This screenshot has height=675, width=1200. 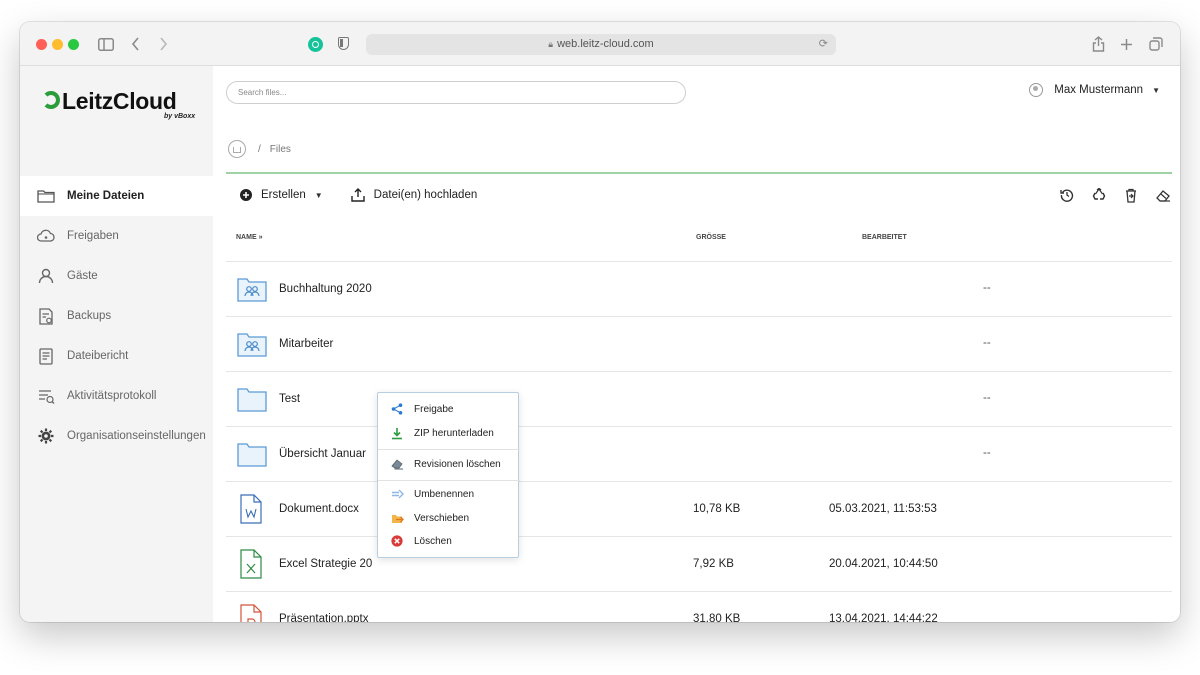 I want to click on reload-icon: ⟳, so click(x=823, y=43).